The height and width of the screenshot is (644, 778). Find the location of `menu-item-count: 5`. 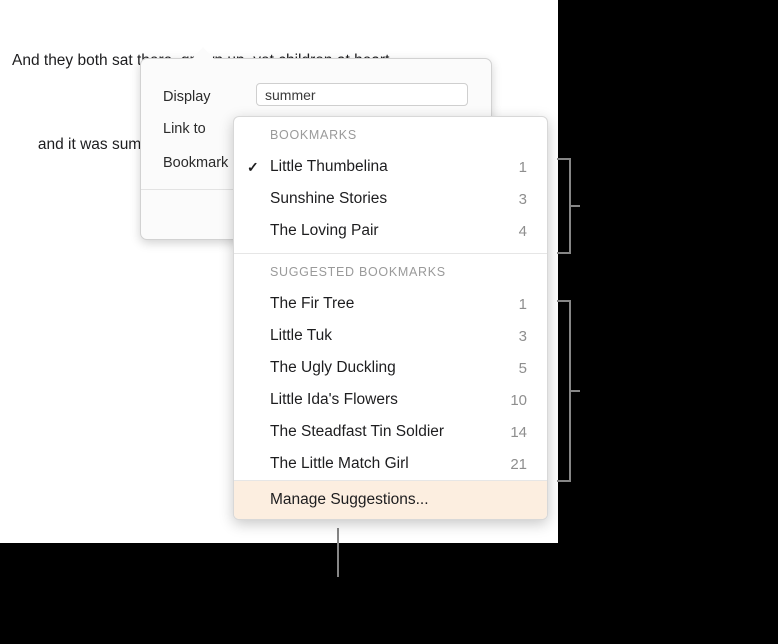

menu-item-count: 5 is located at coordinates (522, 368).